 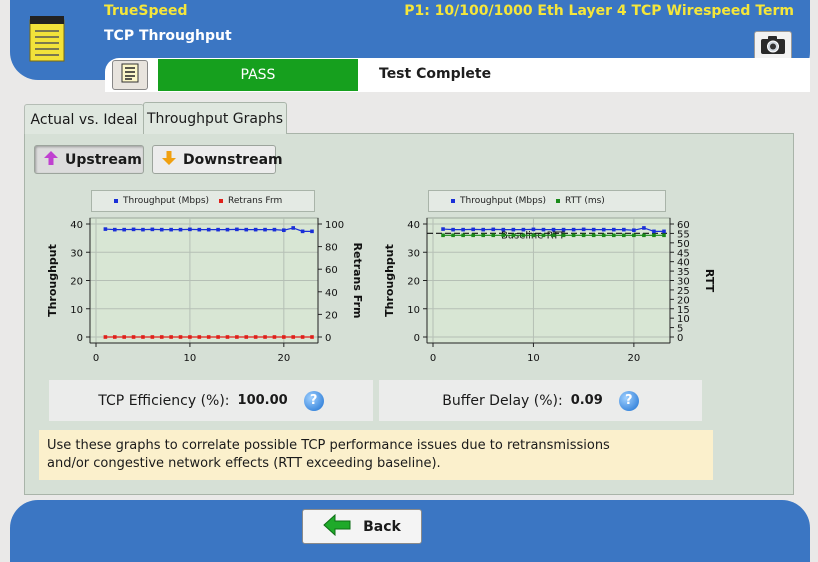 What do you see at coordinates (585, 201) in the screenshot?
I see `legend-label: RTT (ms)` at bounding box center [585, 201].